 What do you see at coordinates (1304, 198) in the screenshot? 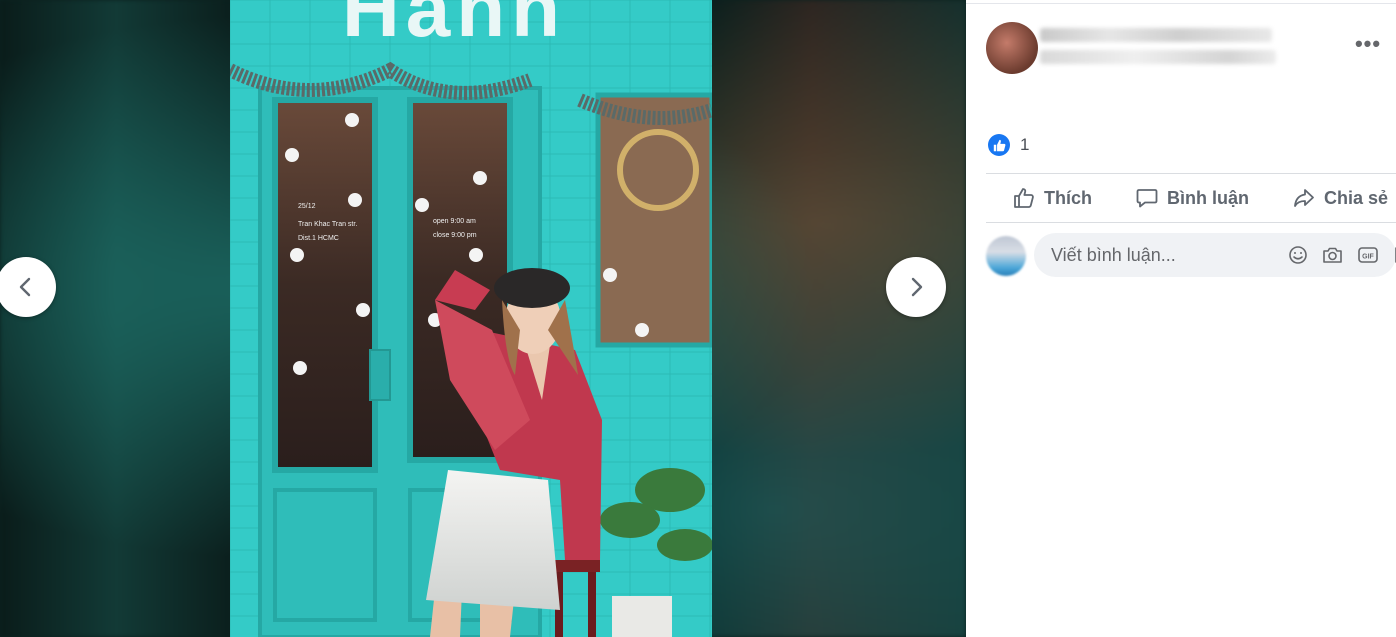
I see `share-arrow-icon` at bounding box center [1304, 198].